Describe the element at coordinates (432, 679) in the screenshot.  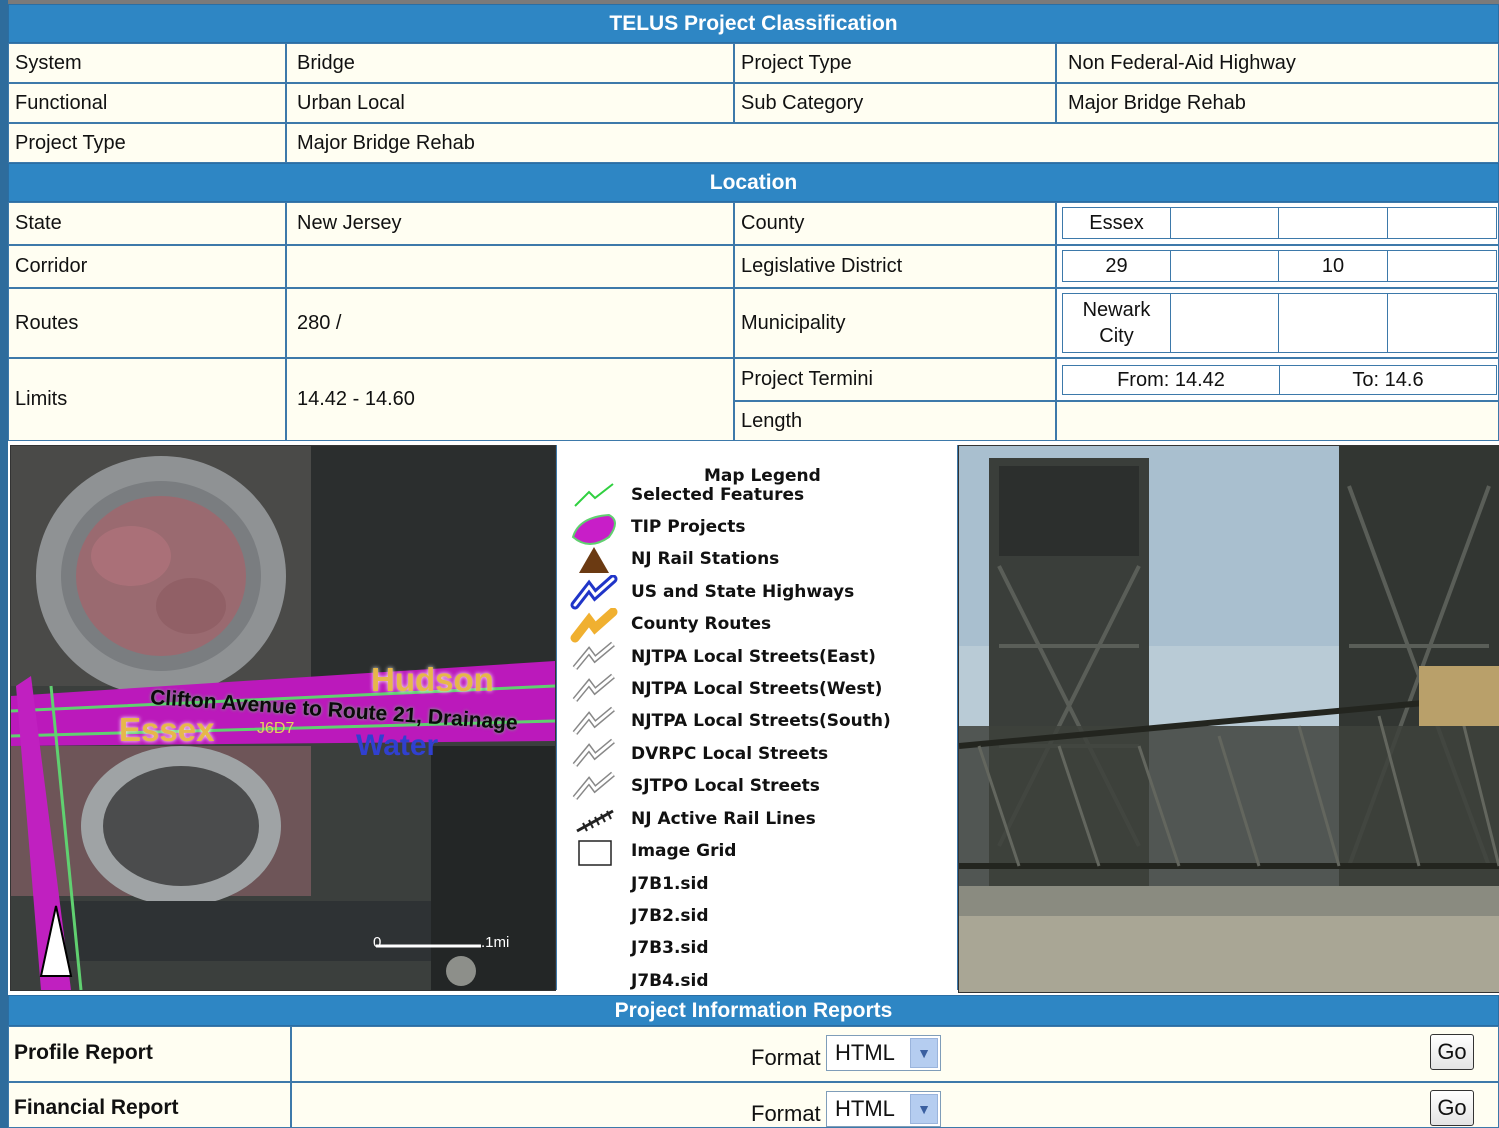
I see `map-label-hudson: Hudson` at that location.